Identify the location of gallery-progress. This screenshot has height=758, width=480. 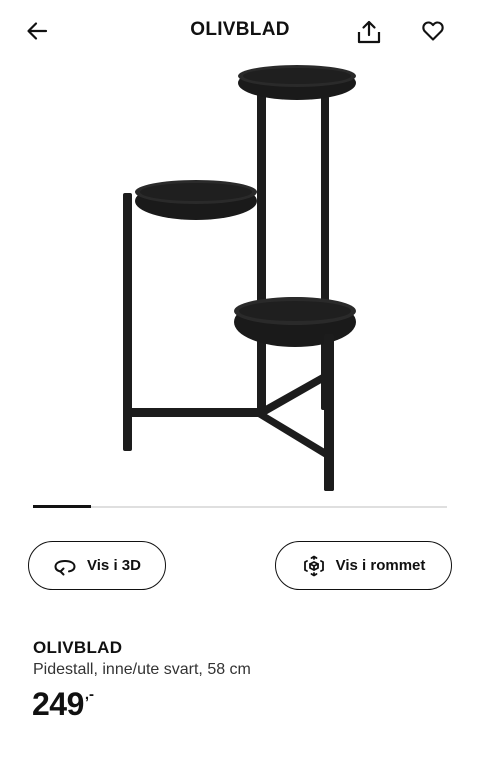
(240, 506).